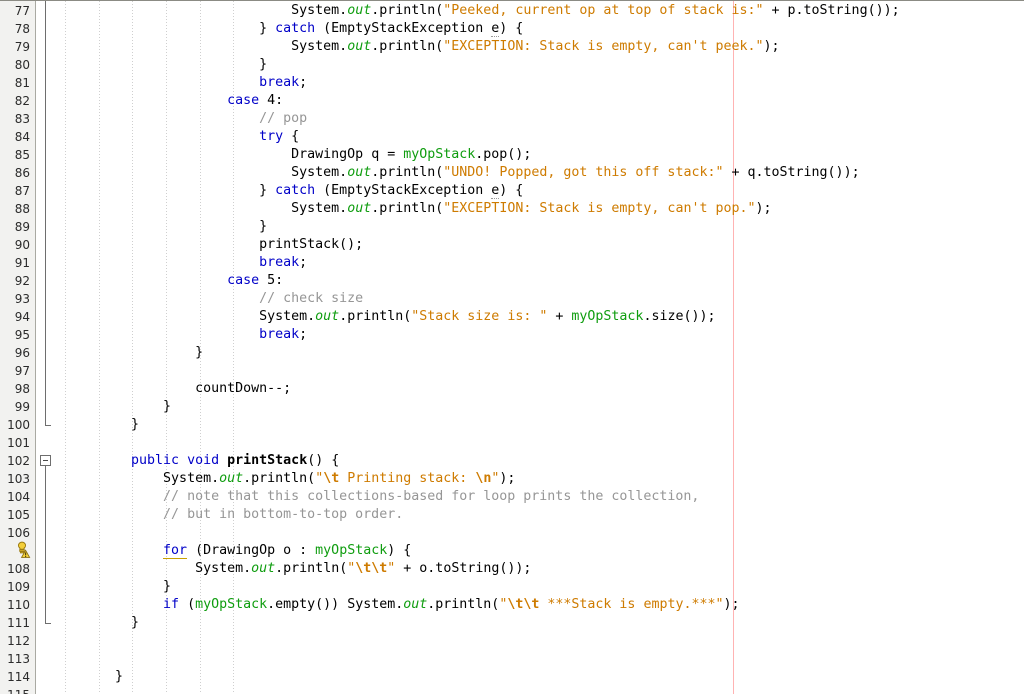 The image size is (1024, 694). Describe the element at coordinates (15, 515) in the screenshot. I see `line-number: 105` at that location.